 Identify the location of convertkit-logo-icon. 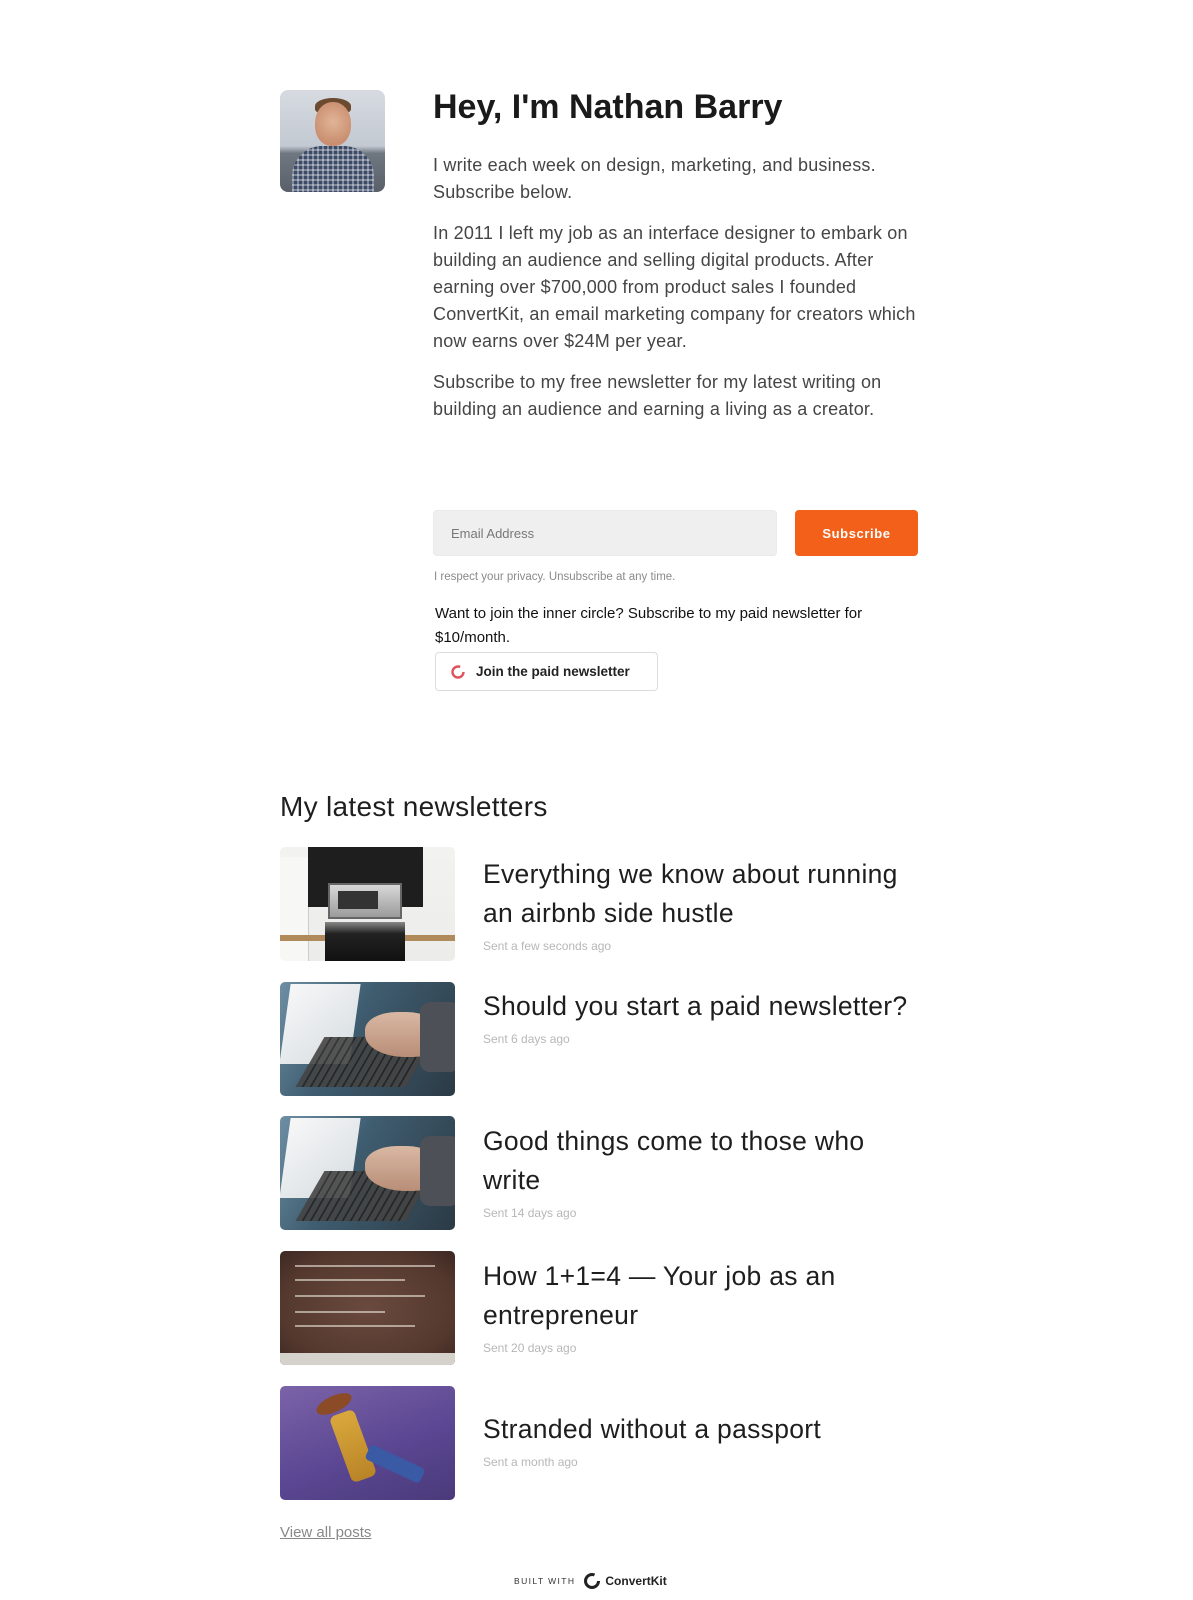
(592, 1581).